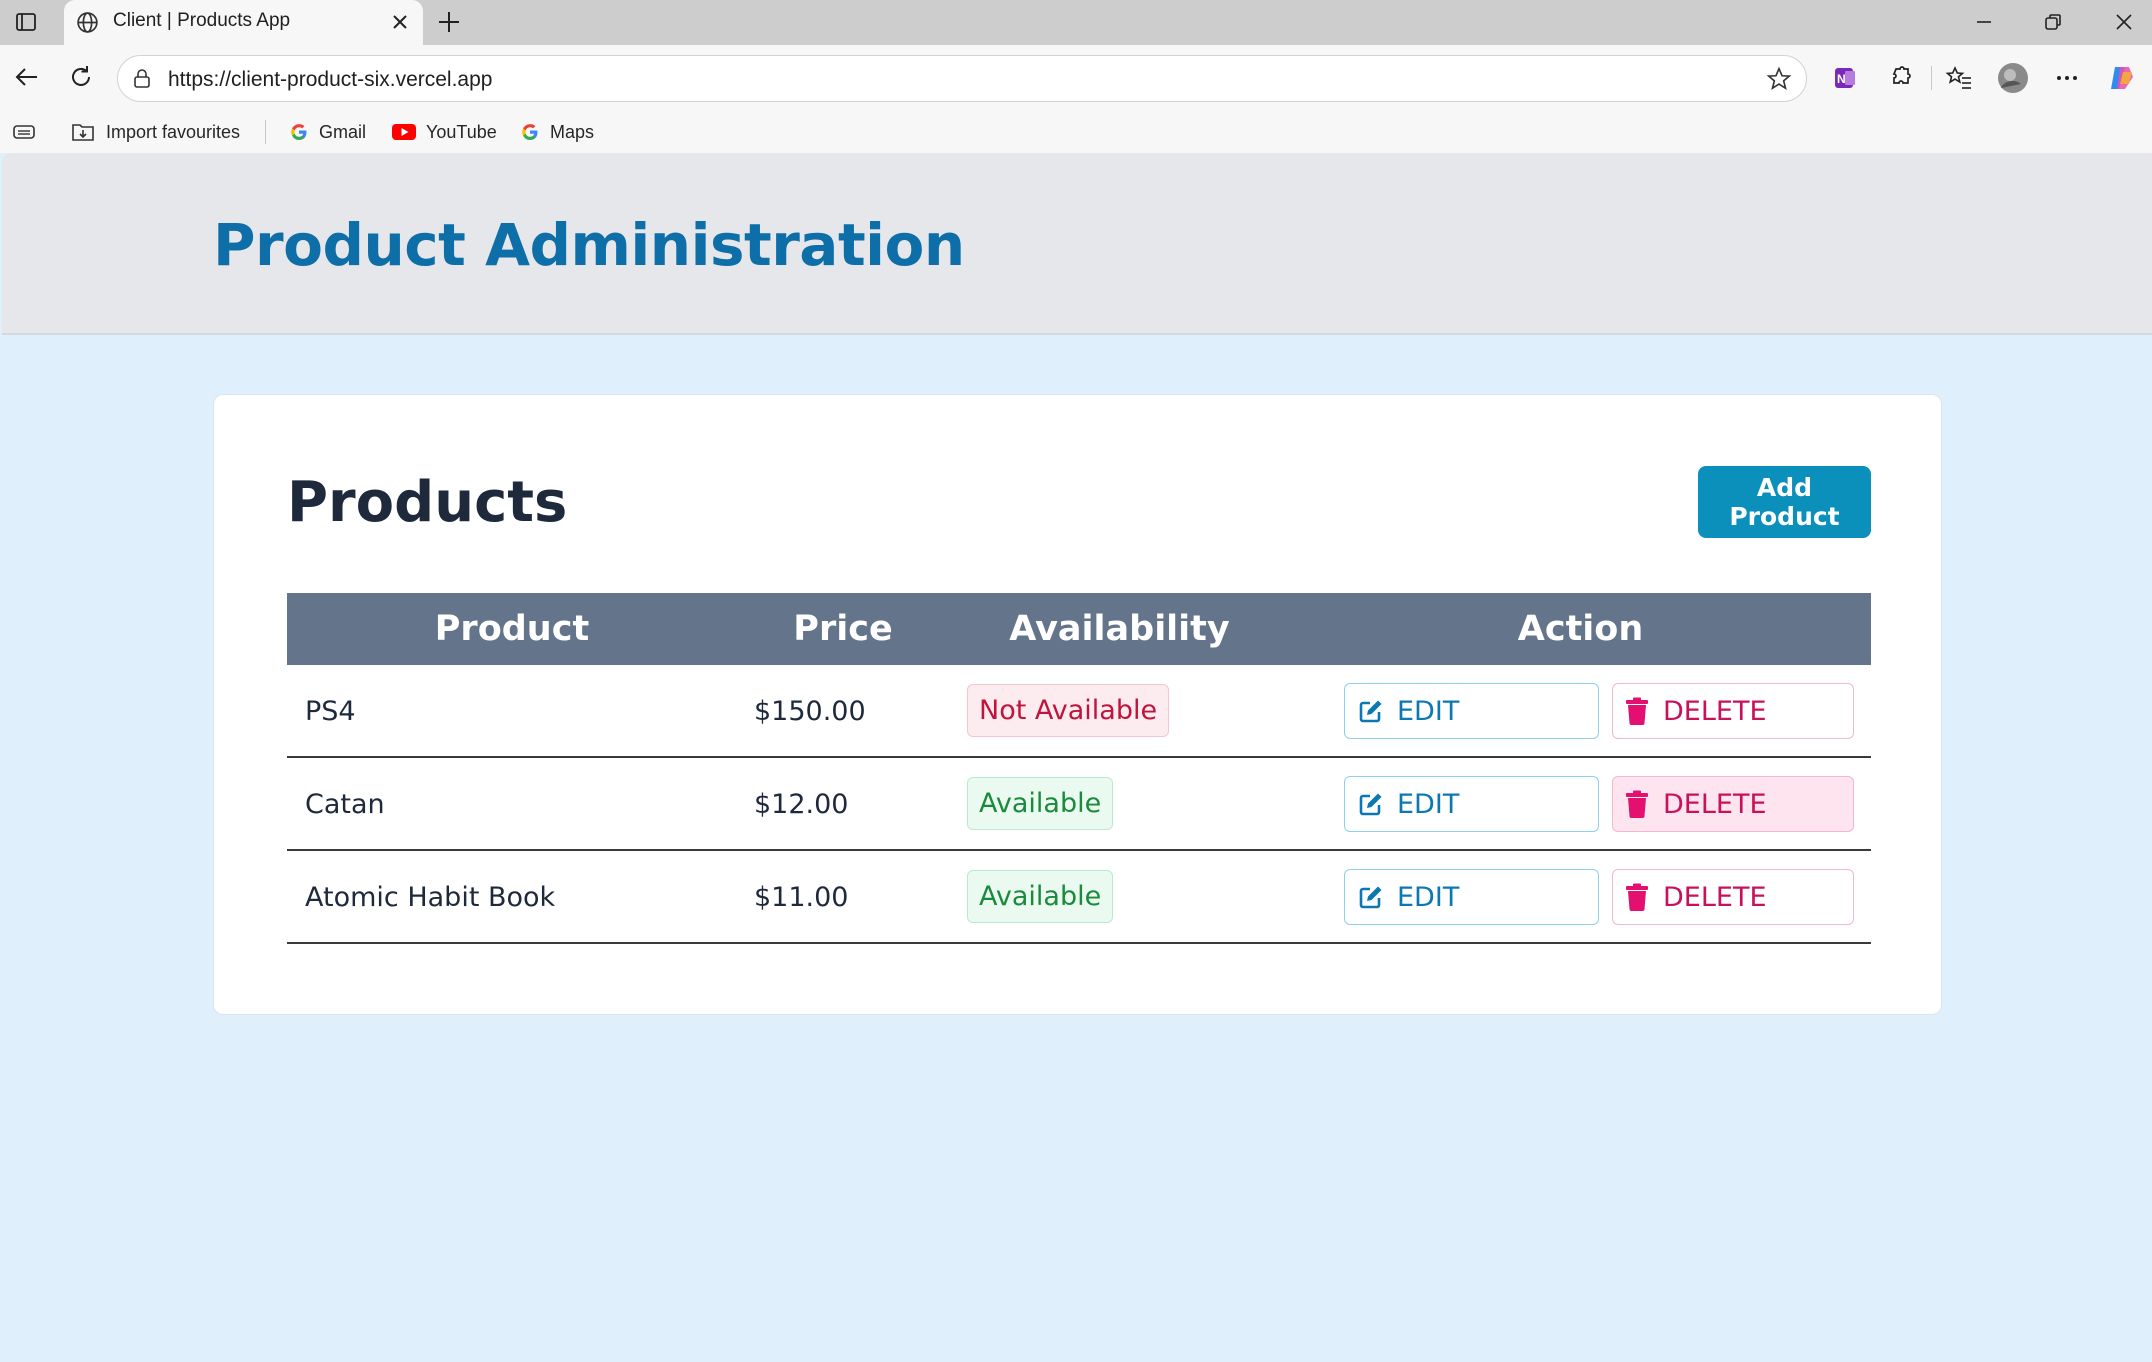 The height and width of the screenshot is (1362, 2152). I want to click on table-row: Catan $12.00 Available EDIT DELETE, so click(1079, 804).